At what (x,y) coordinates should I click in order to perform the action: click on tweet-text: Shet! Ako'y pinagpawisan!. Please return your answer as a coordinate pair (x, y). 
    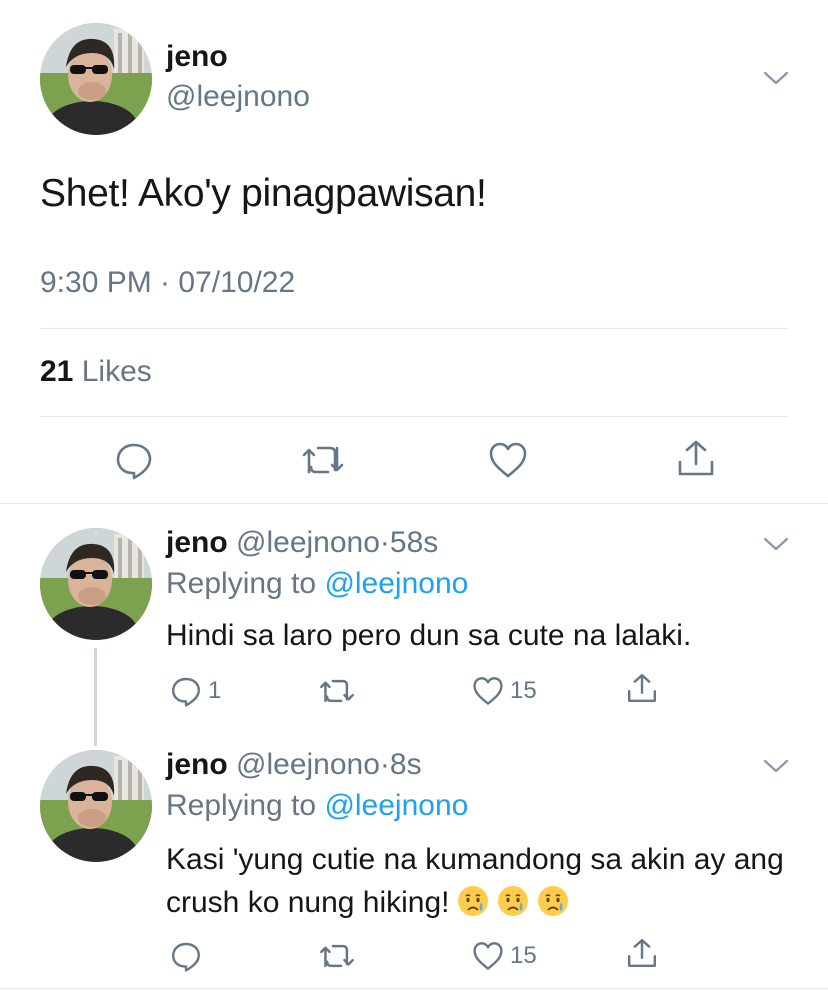
    Looking at the image, I should click on (263, 193).